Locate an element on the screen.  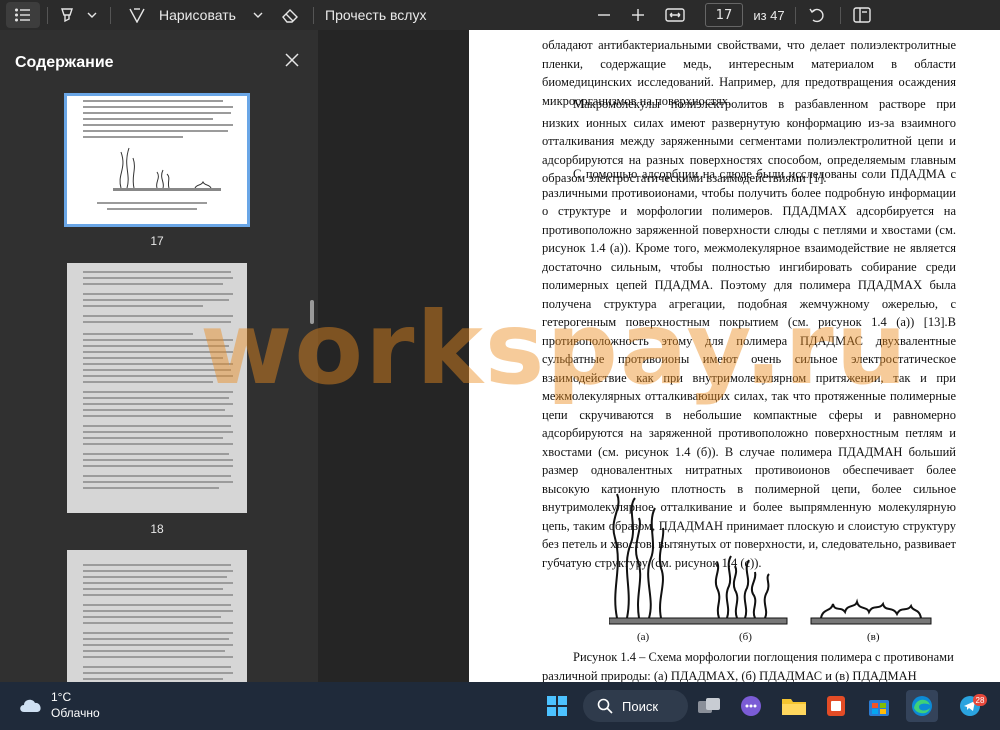
zoom-in-button is located at coordinates (638, 15).